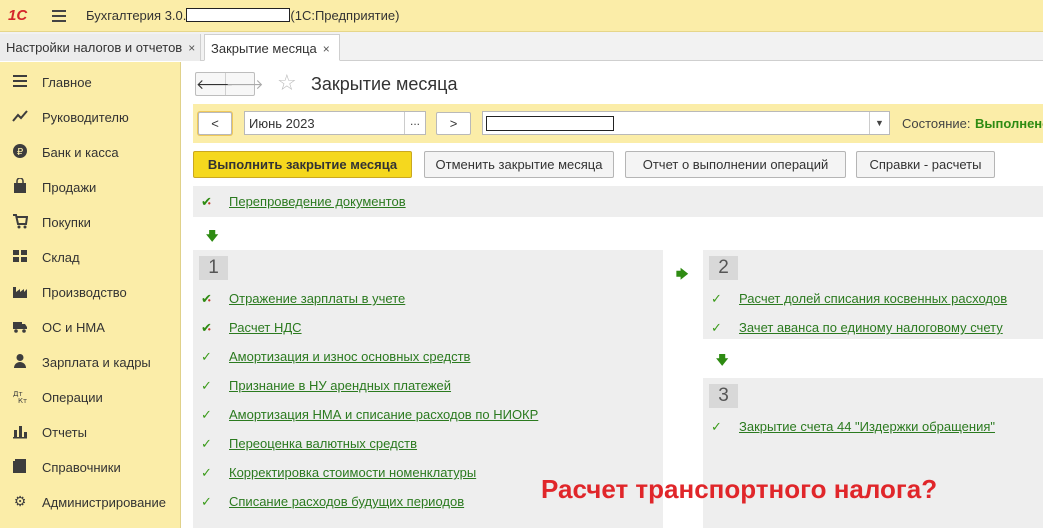  What do you see at coordinates (302, 164) in the screenshot?
I see `run-month-close-button: Выполнить закрытие месяца` at bounding box center [302, 164].